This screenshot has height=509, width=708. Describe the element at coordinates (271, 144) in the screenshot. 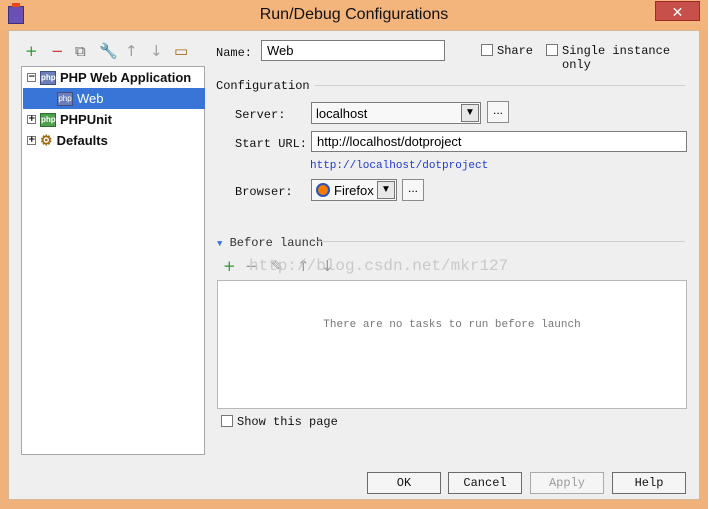

I see `start-url-label: Start URL:` at that location.